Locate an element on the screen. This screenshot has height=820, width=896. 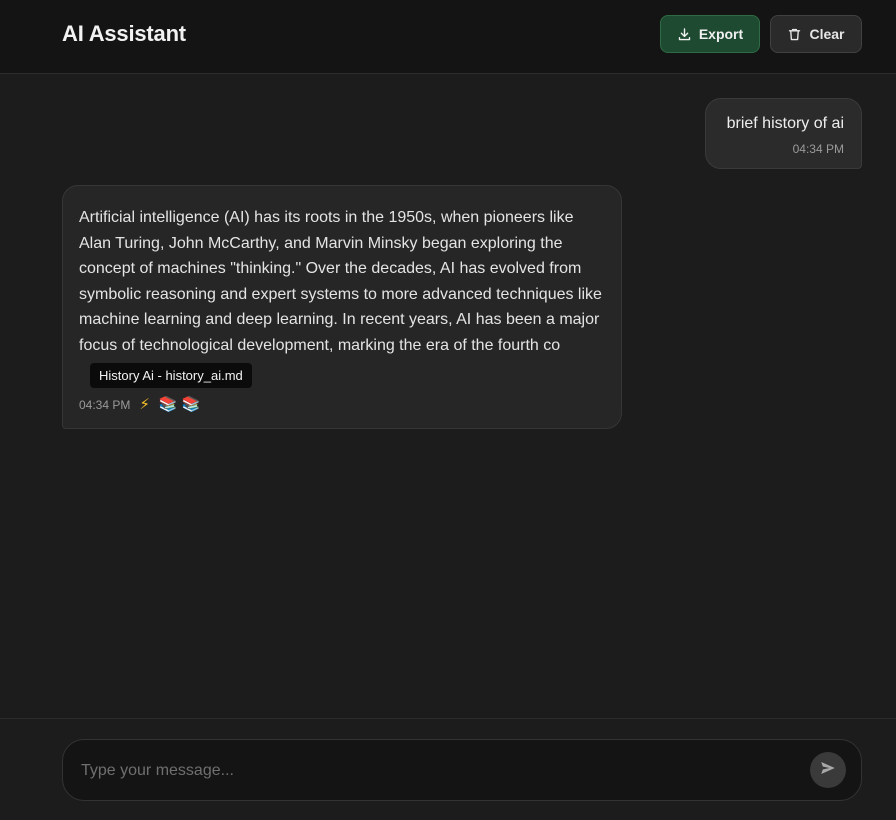
clear-button: Clear is located at coordinates (816, 34).